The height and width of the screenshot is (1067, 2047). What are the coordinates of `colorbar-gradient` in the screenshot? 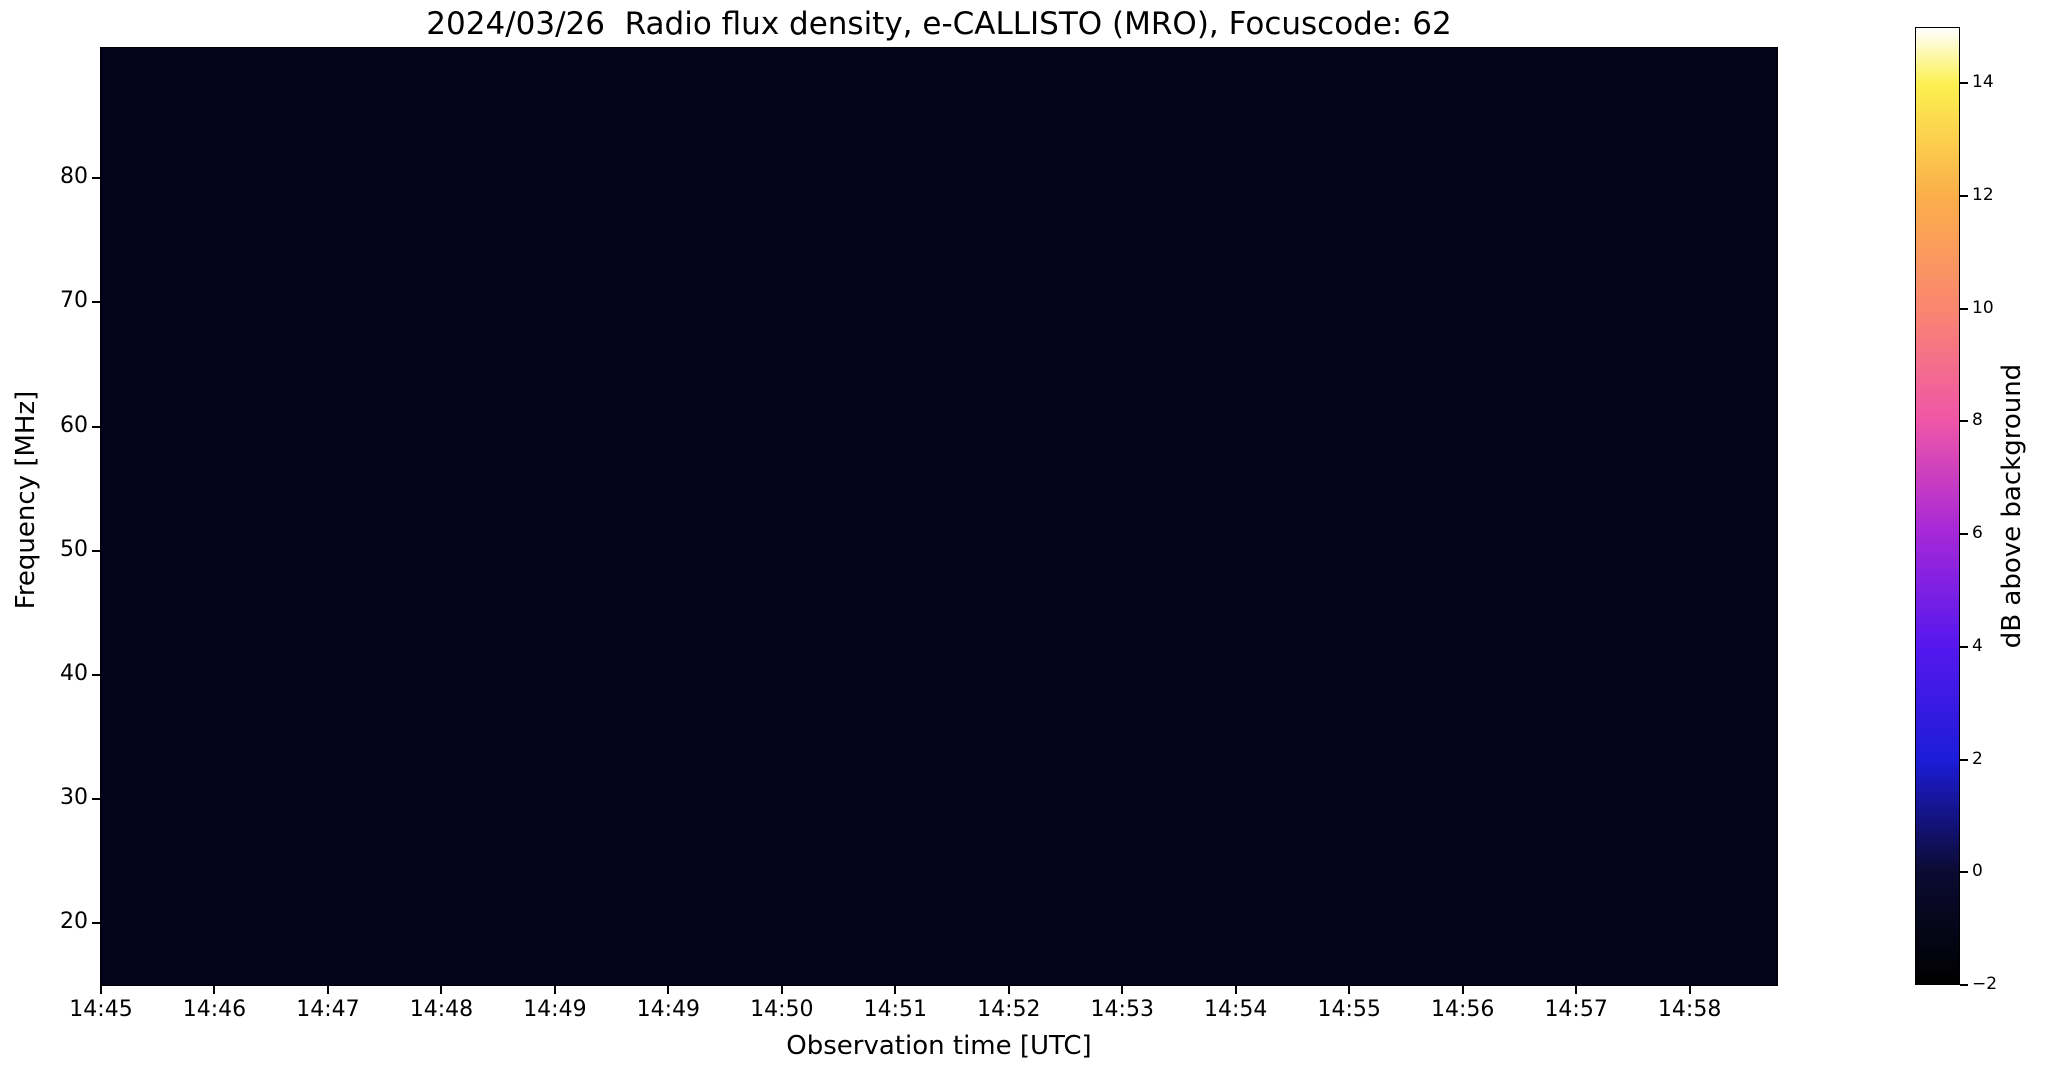 It's located at (1937, 506).